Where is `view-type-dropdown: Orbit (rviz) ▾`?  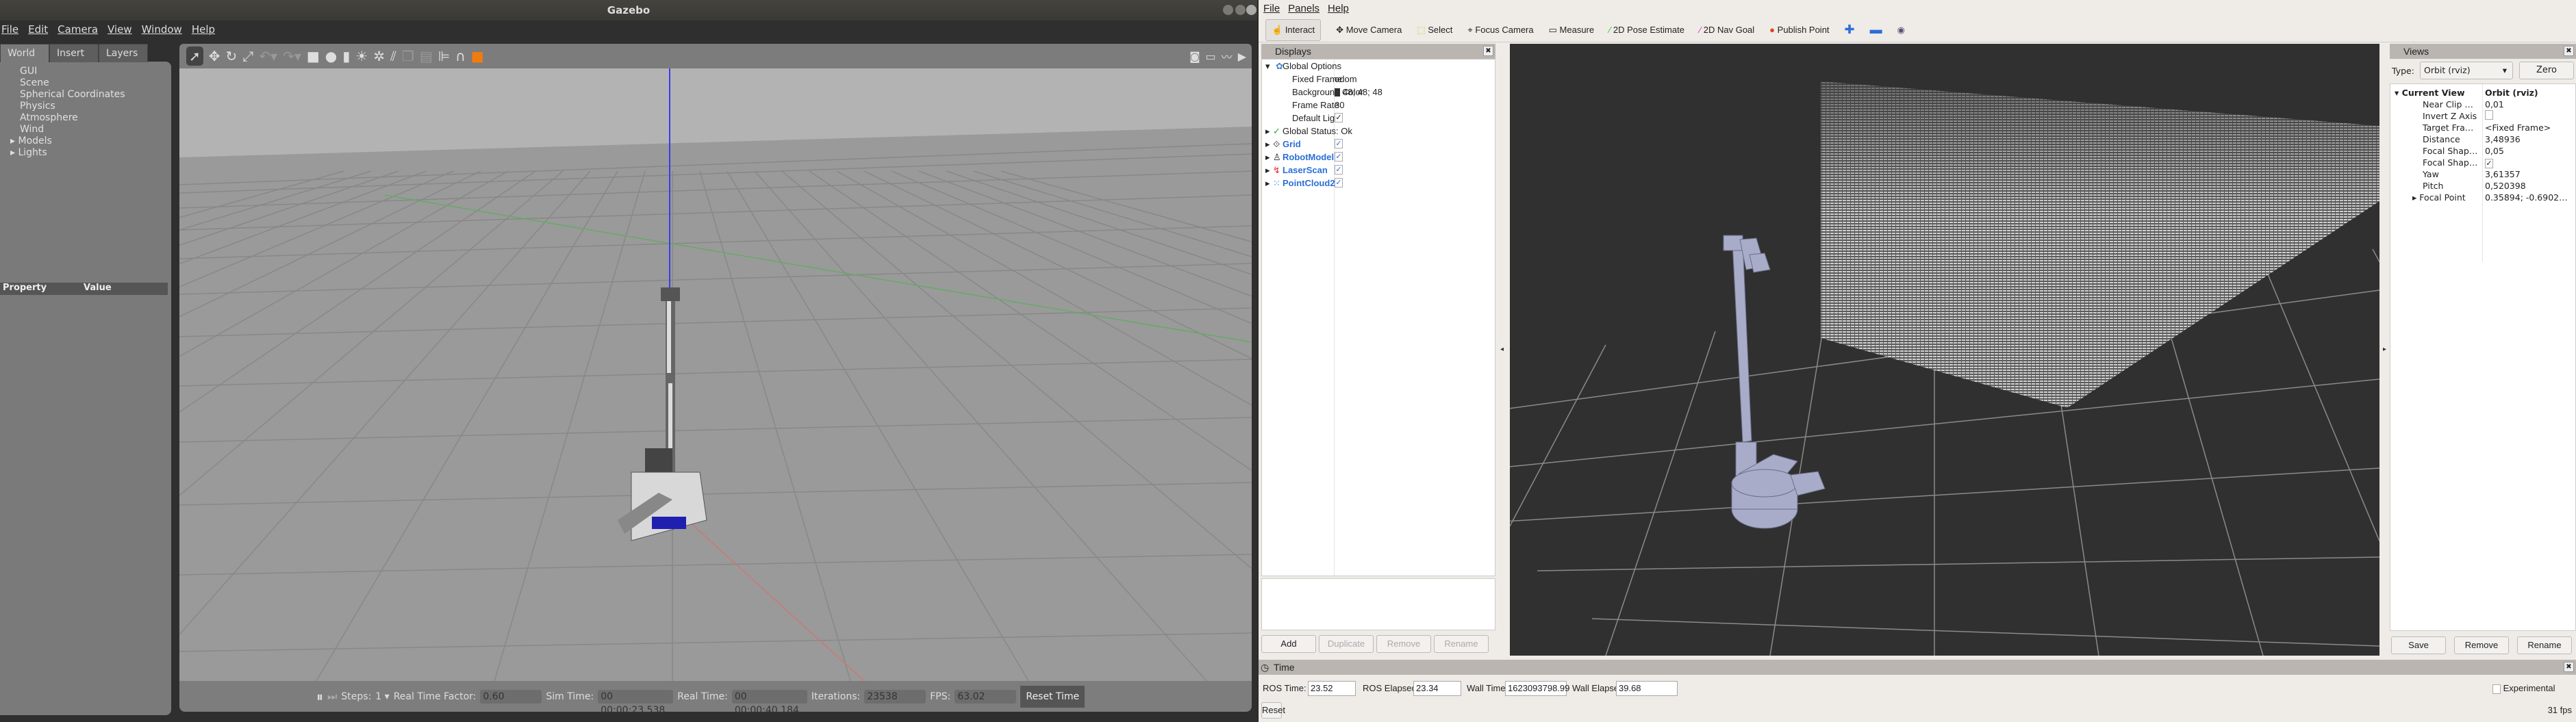
view-type-dropdown: Orbit (rviz) ▾ is located at coordinates (2466, 70).